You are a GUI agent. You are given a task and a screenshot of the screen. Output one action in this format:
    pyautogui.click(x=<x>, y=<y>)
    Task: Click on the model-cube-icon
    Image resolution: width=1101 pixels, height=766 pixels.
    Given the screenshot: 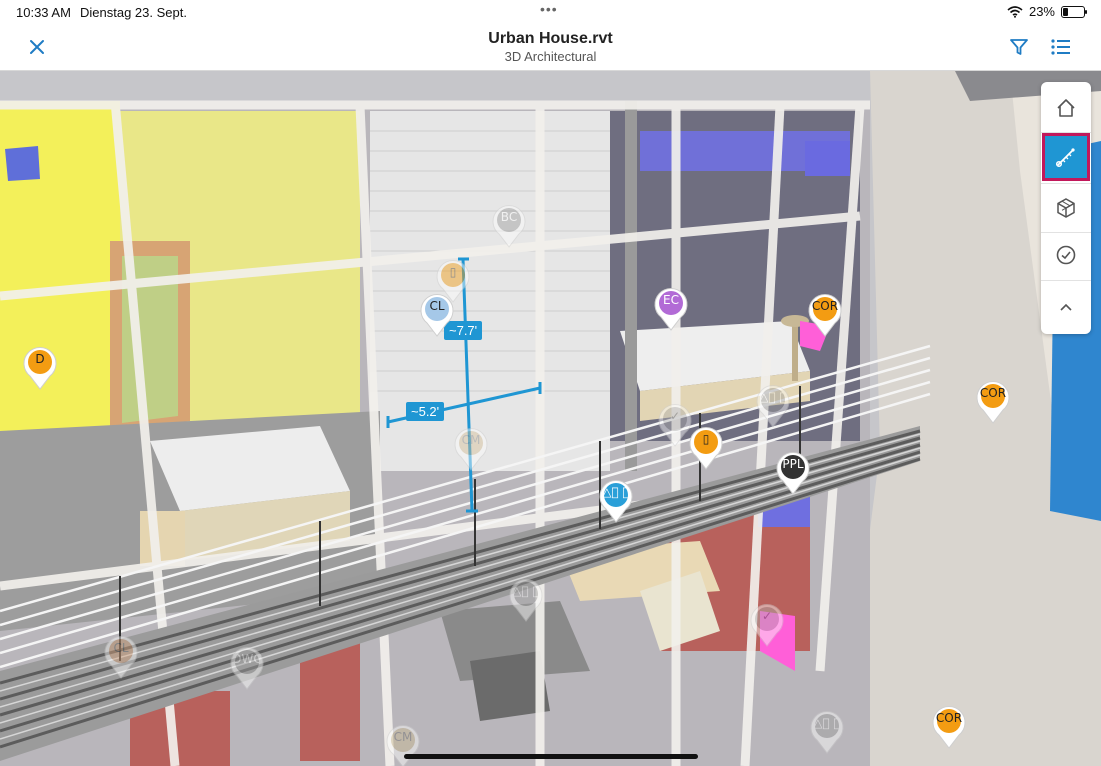 What is the action you would take?
    pyautogui.click(x=1066, y=208)
    